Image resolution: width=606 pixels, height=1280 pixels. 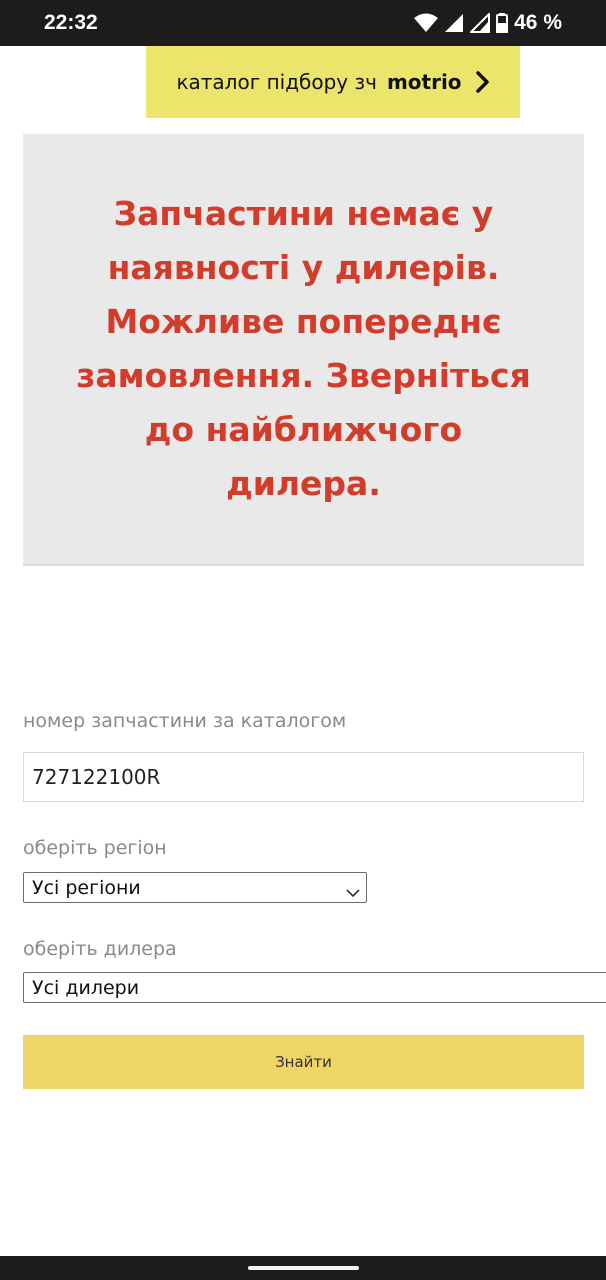 What do you see at coordinates (195, 887) in the screenshot?
I see `region-select: Усі регіони` at bounding box center [195, 887].